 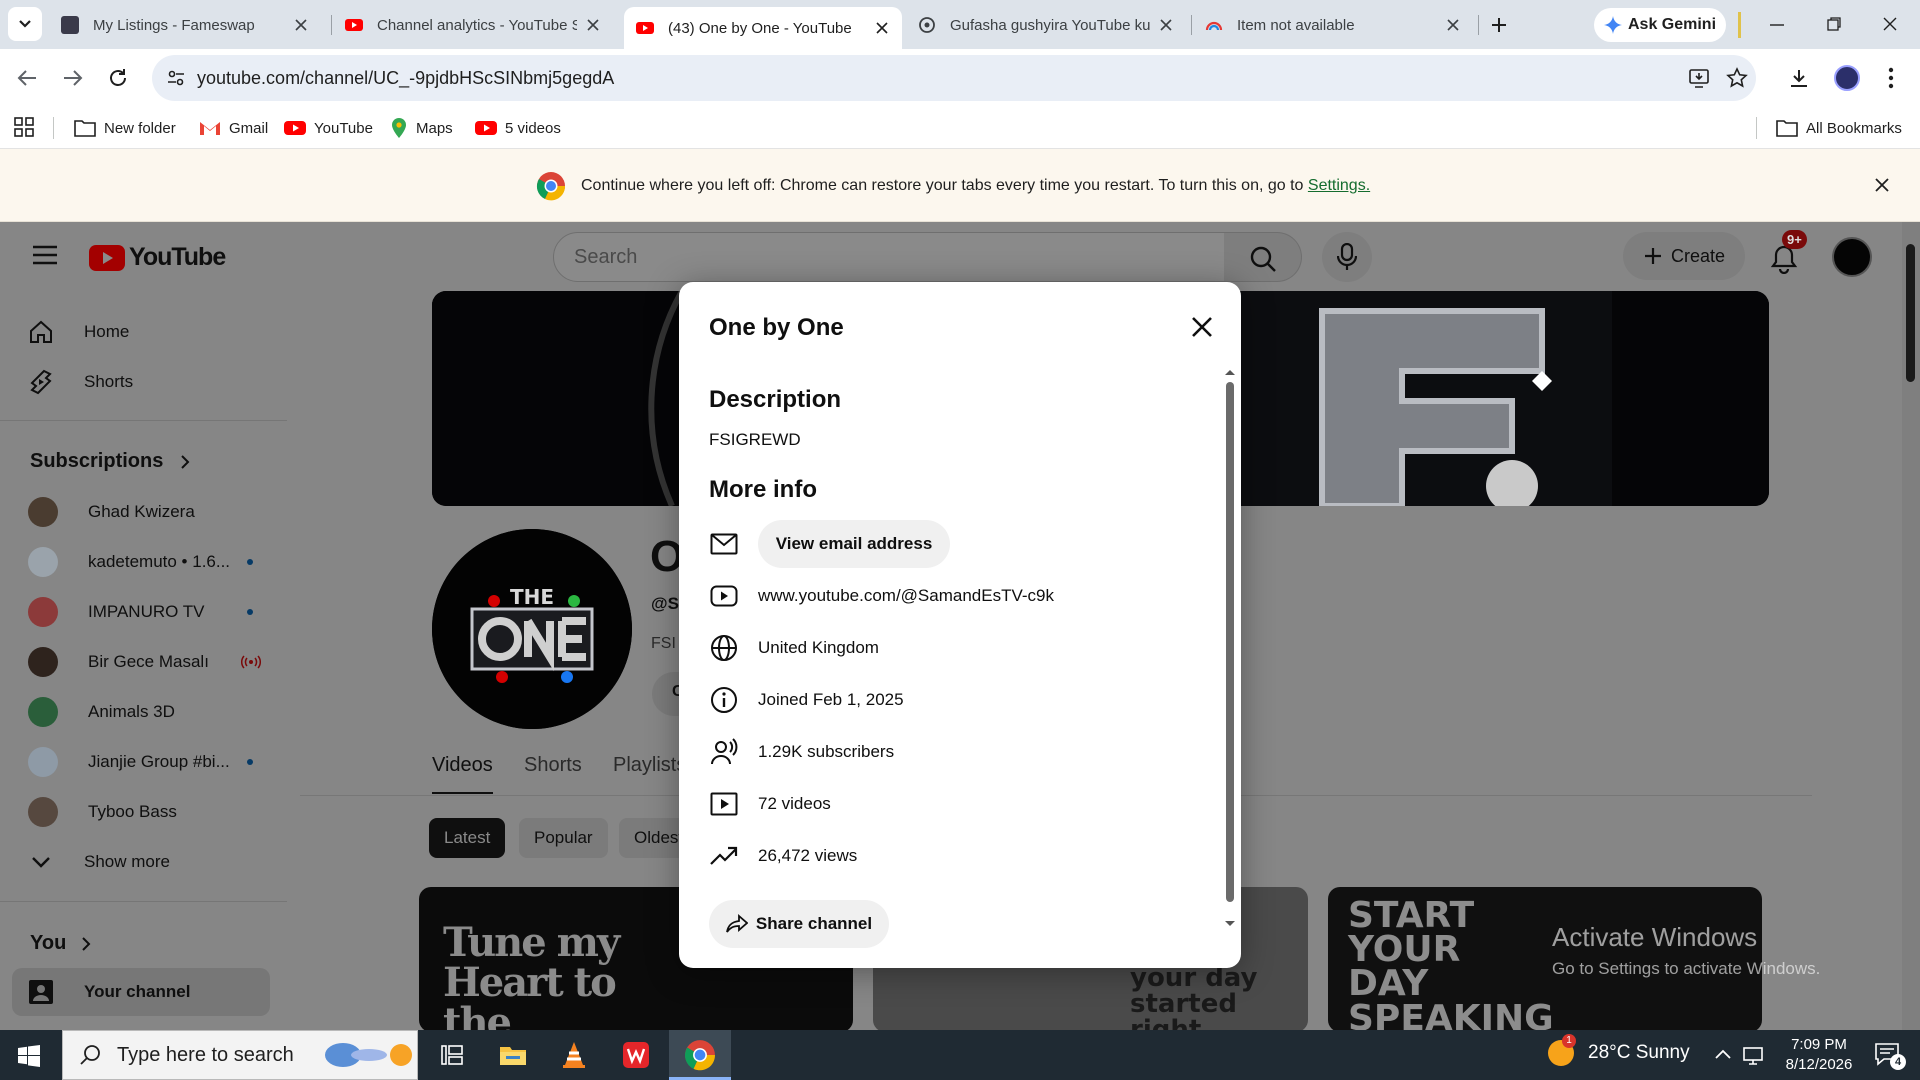 What do you see at coordinates (210, 128) in the screenshot?
I see `gmail-icon` at bounding box center [210, 128].